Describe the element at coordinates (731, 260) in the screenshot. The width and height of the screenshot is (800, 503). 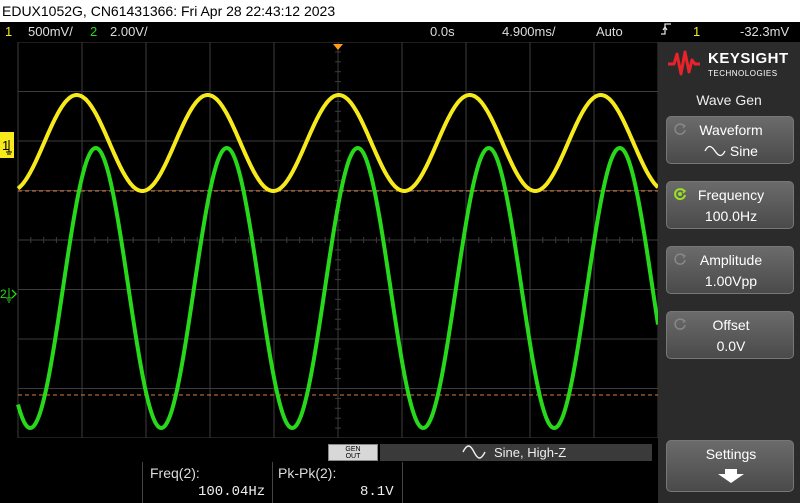
I see `softkey-label: Amplitude` at that location.